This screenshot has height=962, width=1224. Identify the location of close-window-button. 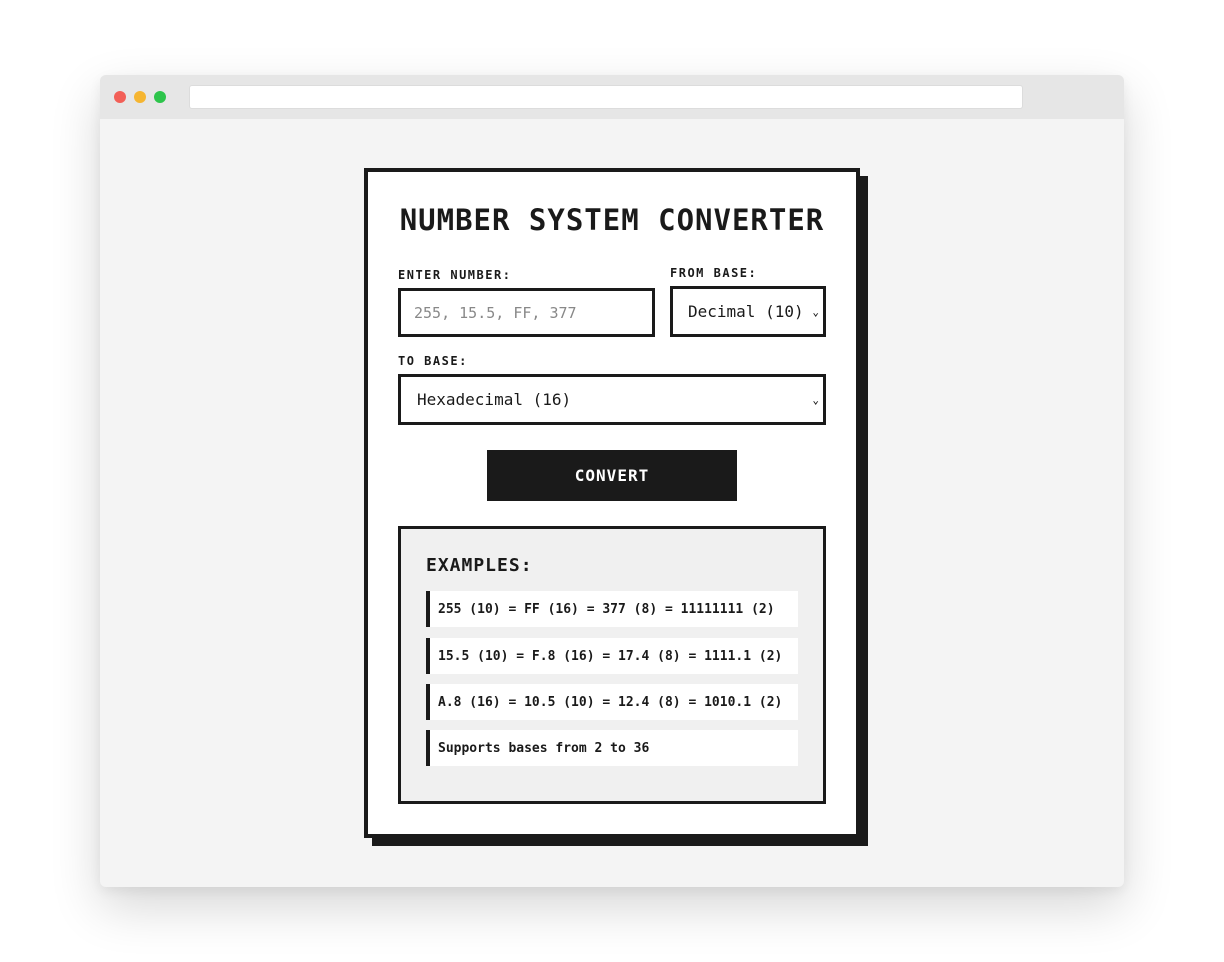
(120, 97).